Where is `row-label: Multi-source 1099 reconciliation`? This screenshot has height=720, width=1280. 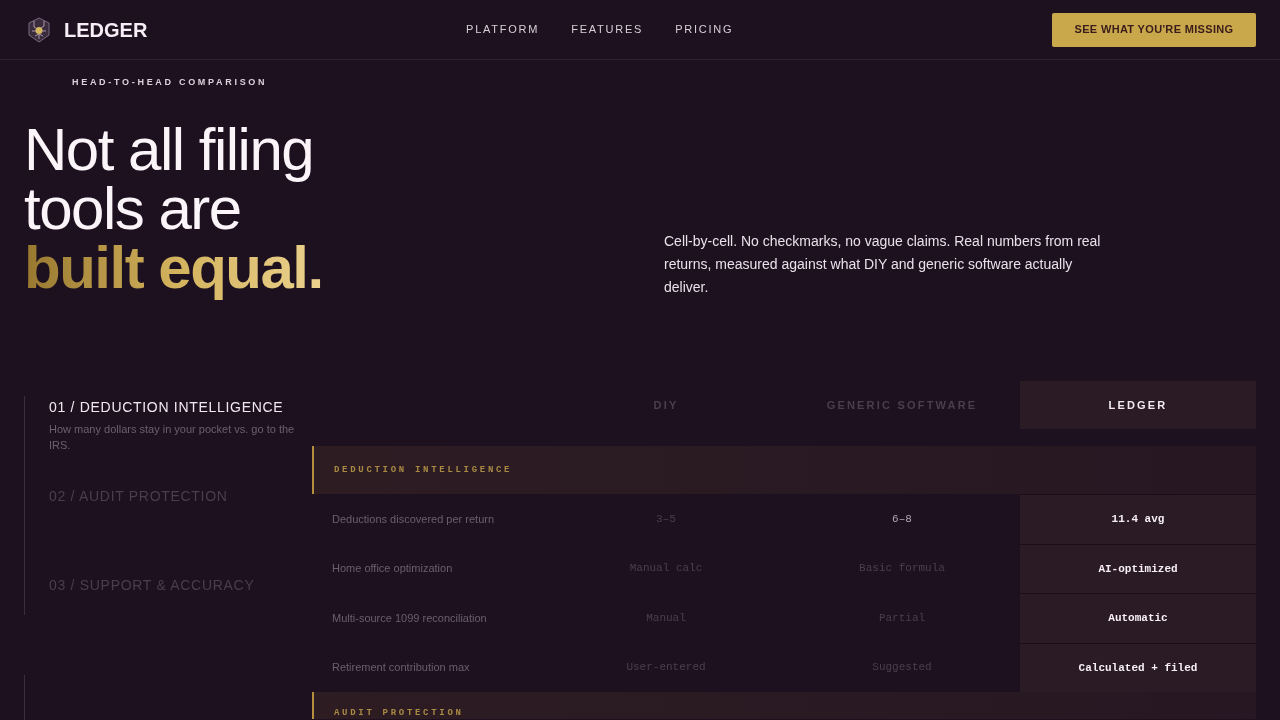
row-label: Multi-source 1099 reconciliation is located at coordinates (409, 618).